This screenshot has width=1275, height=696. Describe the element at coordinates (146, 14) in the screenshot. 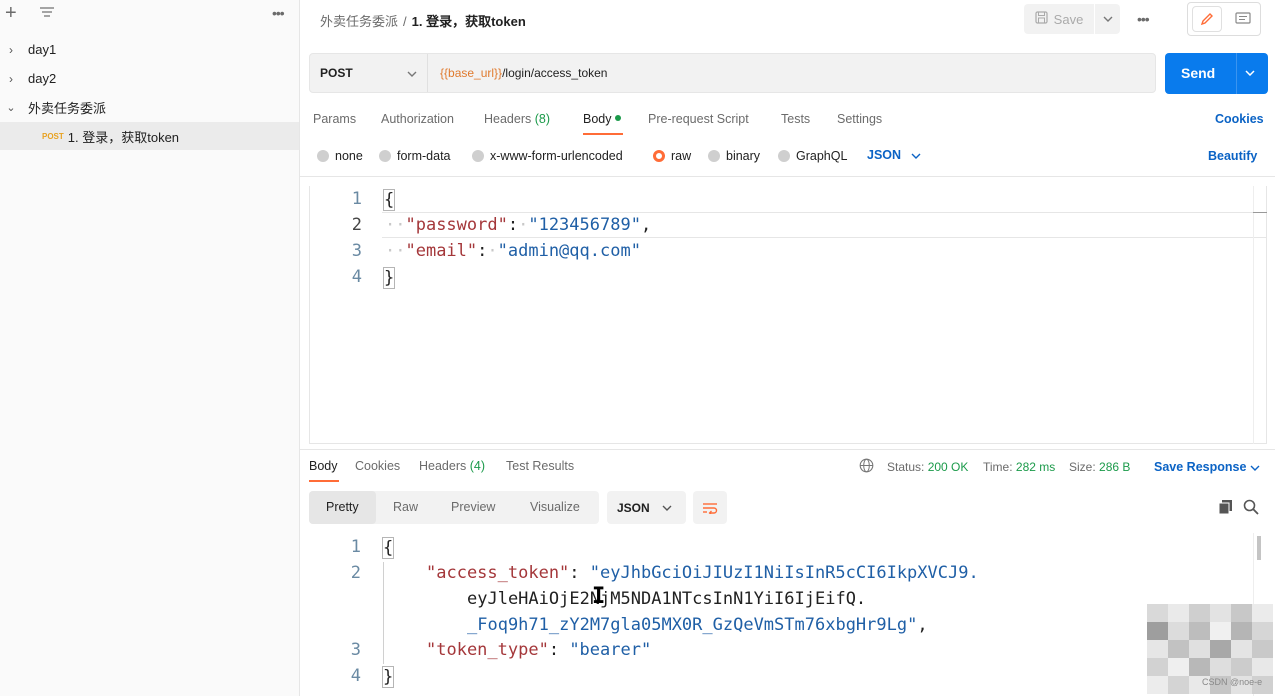

I see `sidebar-search-input` at that location.